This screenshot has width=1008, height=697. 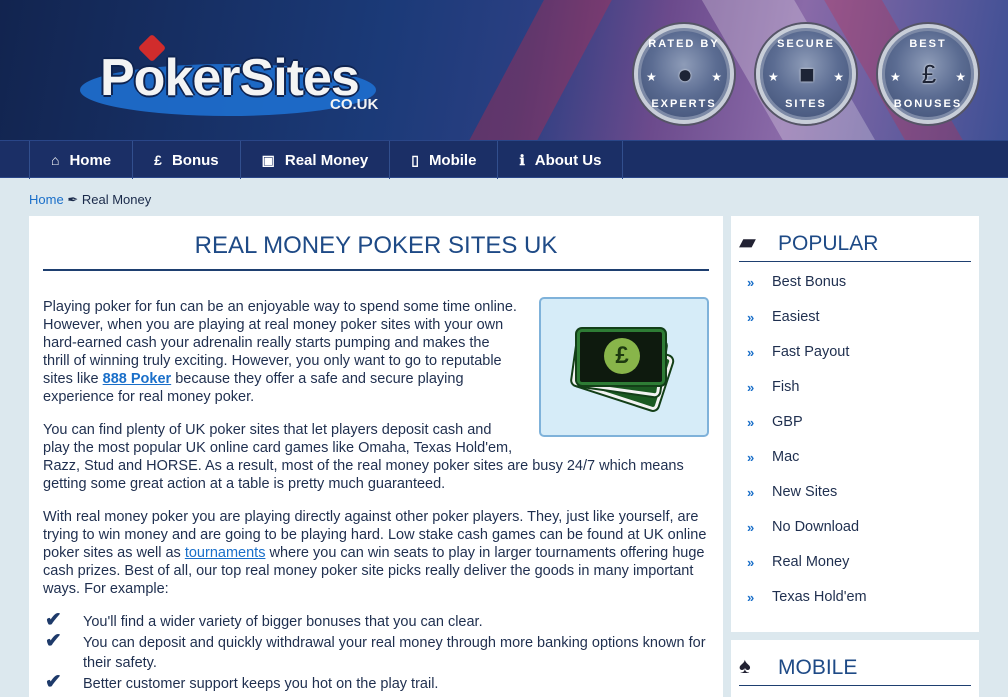 What do you see at coordinates (747, 241) in the screenshot?
I see `folder-icon: ▰` at bounding box center [747, 241].